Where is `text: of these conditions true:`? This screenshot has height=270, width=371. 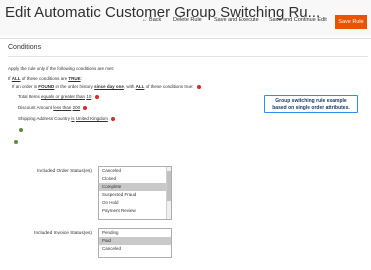
text: of these conditions true: is located at coordinates (169, 86).